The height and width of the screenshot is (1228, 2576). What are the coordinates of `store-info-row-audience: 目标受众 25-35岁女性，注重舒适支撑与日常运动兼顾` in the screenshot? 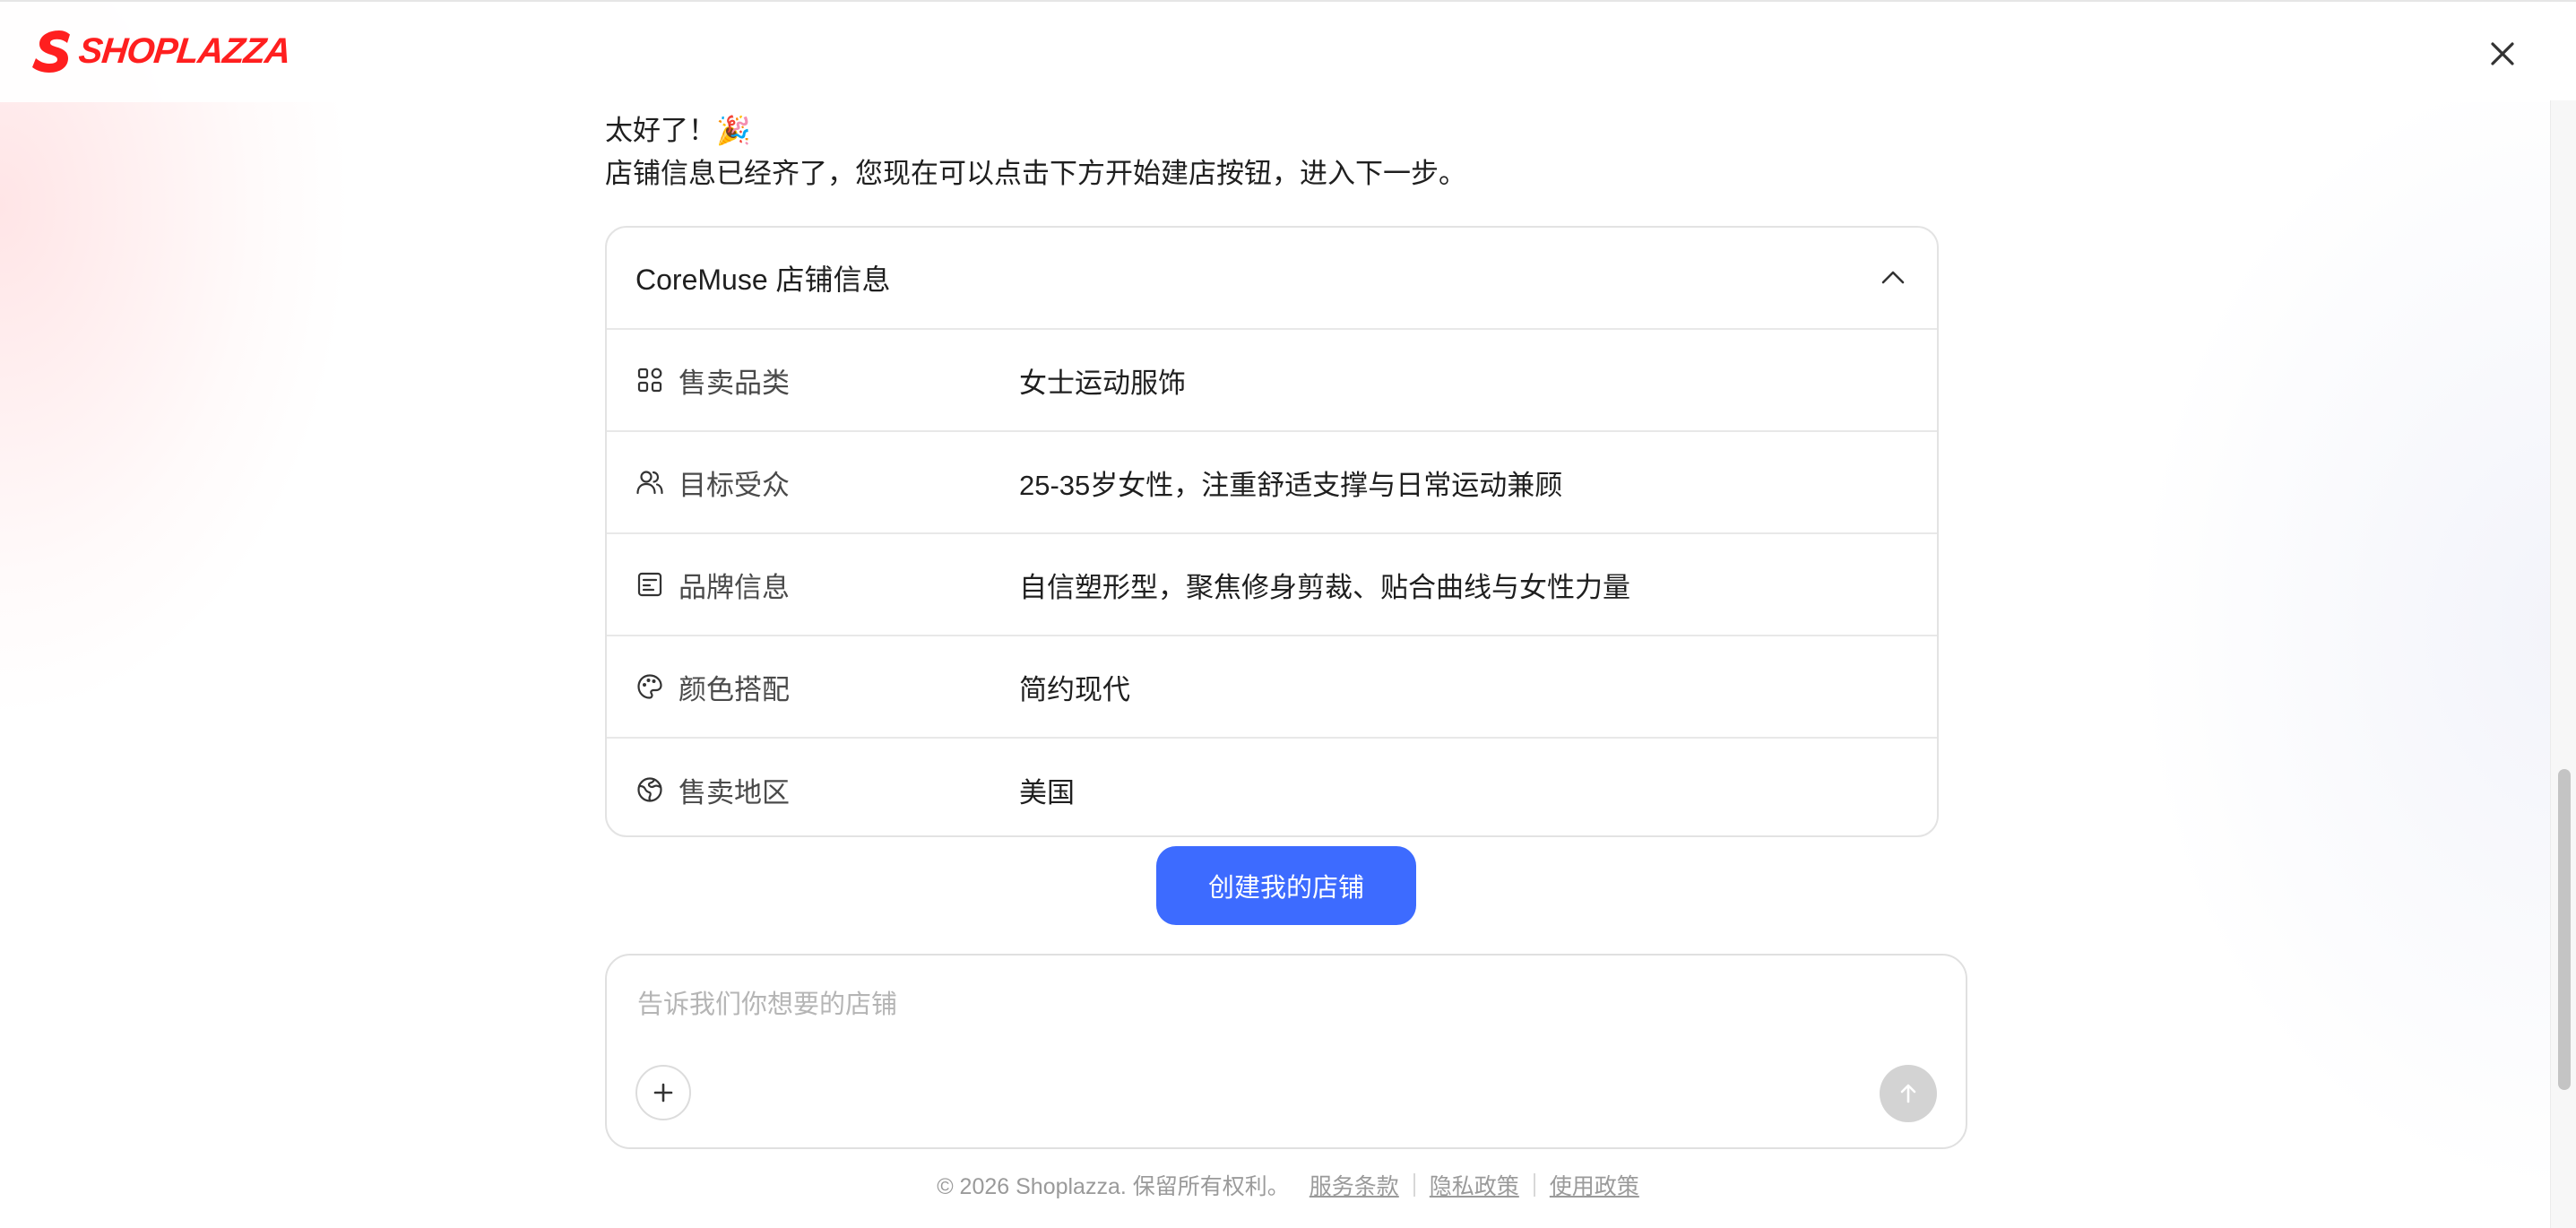 It's located at (1272, 483).